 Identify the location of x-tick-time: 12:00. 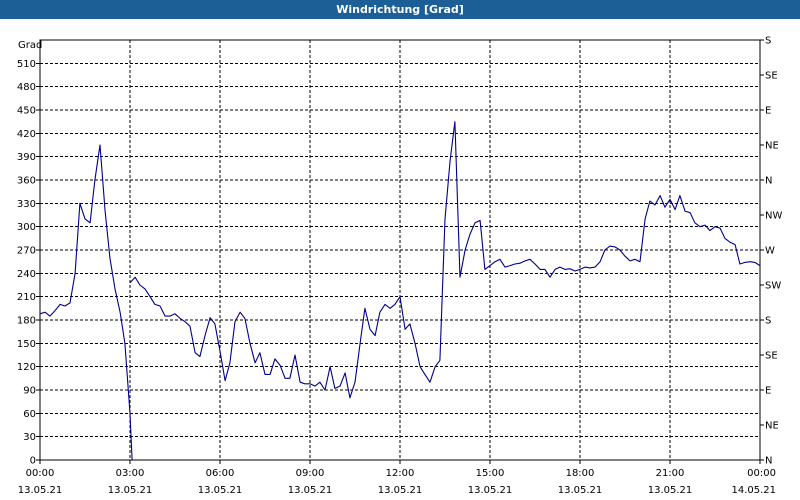
(400, 473).